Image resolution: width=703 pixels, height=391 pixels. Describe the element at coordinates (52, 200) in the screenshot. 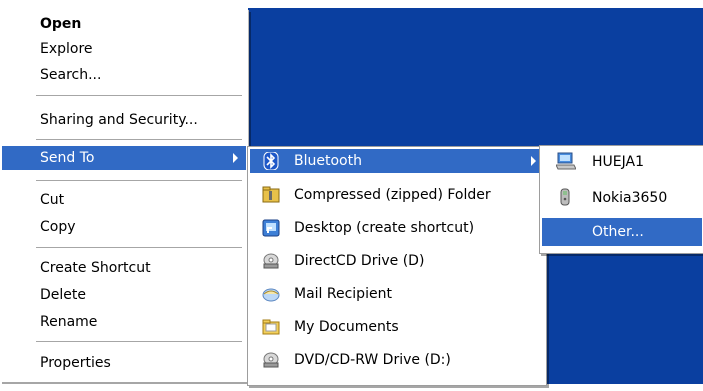

I see `menu-item-label: Cut` at that location.